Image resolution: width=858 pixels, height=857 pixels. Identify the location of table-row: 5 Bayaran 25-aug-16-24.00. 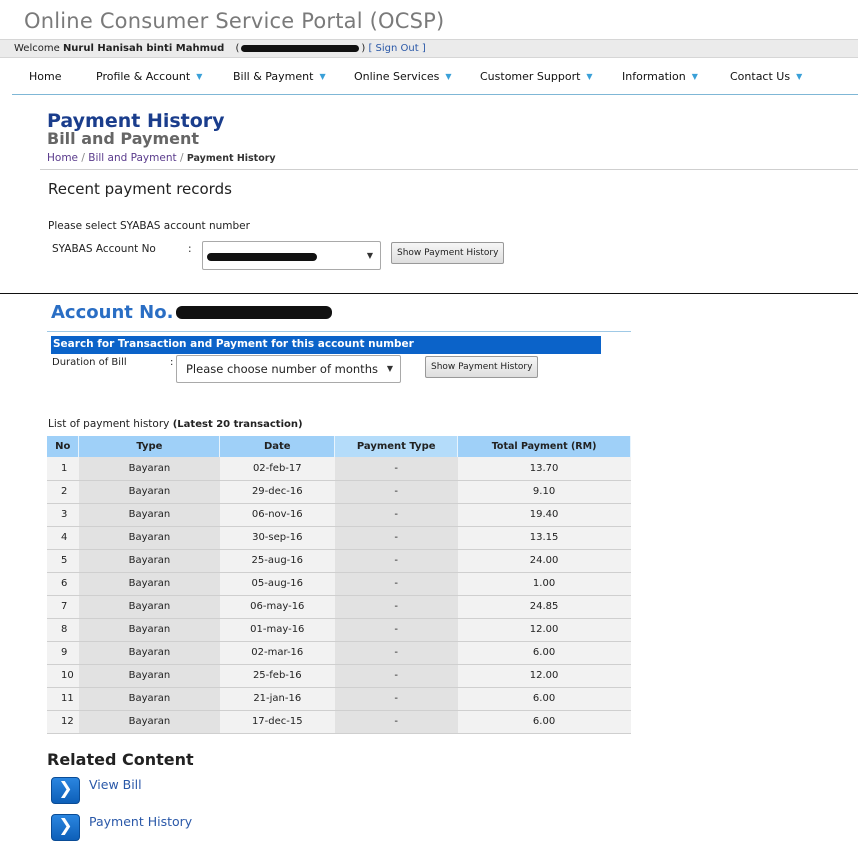
(339, 561).